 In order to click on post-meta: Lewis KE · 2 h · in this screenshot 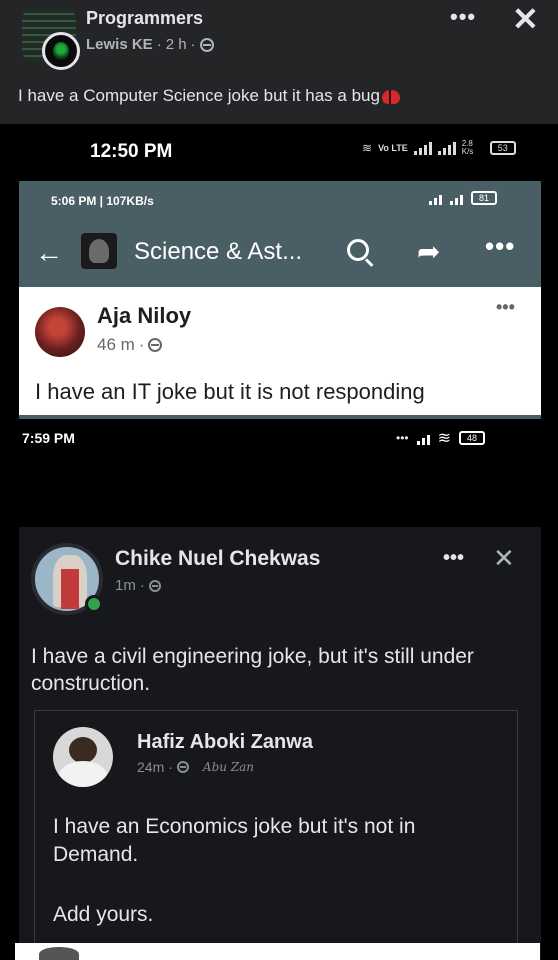, I will do `click(150, 44)`.